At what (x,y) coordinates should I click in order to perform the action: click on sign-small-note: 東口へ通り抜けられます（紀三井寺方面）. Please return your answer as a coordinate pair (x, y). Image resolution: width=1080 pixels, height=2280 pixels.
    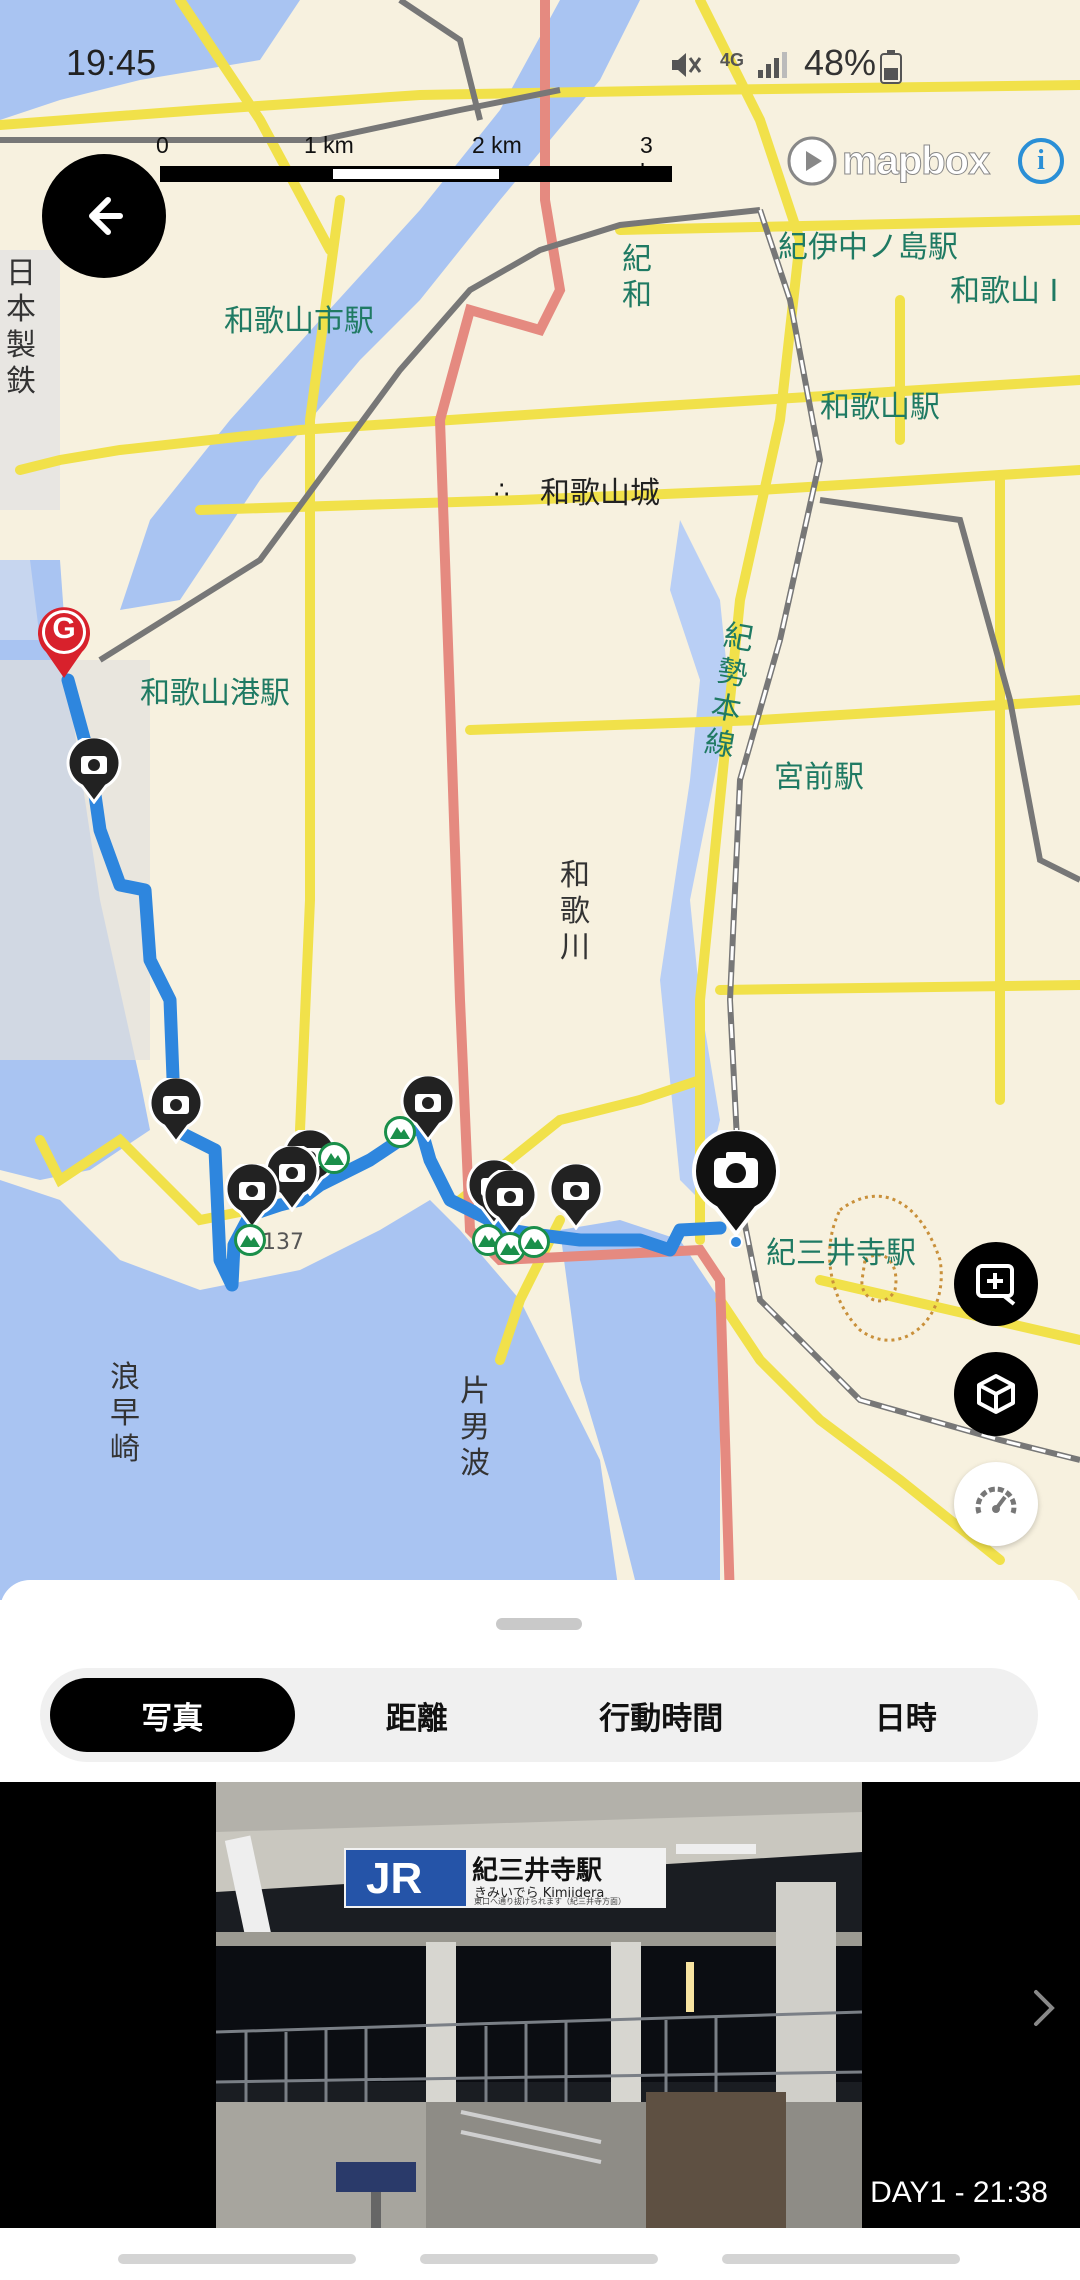
    Looking at the image, I should click on (550, 1901).